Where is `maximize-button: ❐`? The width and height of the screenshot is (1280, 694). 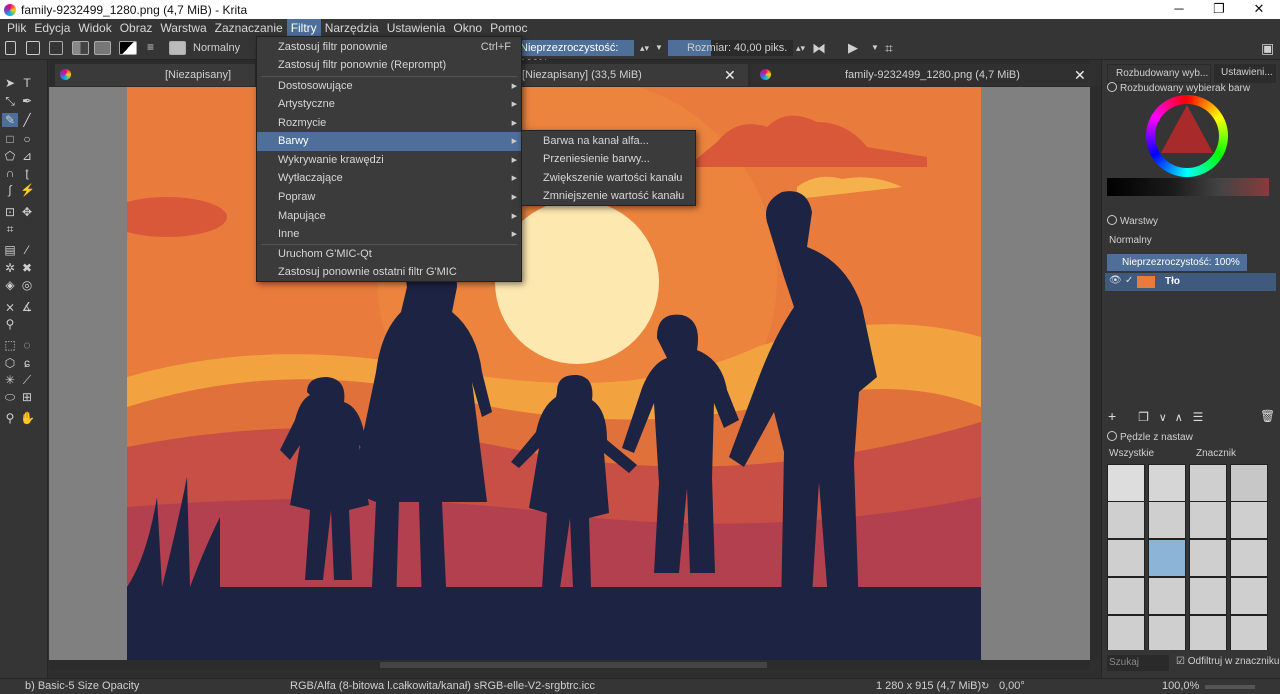 maximize-button: ❐ is located at coordinates (1219, 9).